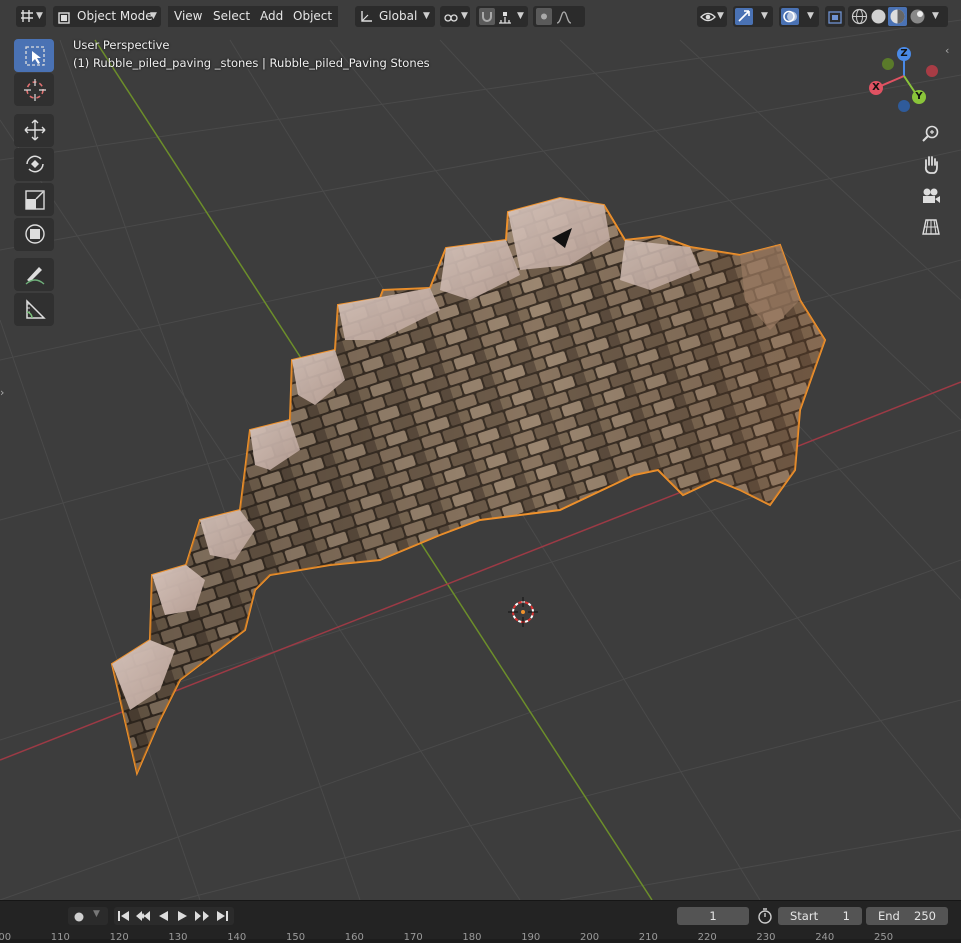 The image size is (961, 943). I want to click on gizmo-y-axis: Y, so click(919, 97).